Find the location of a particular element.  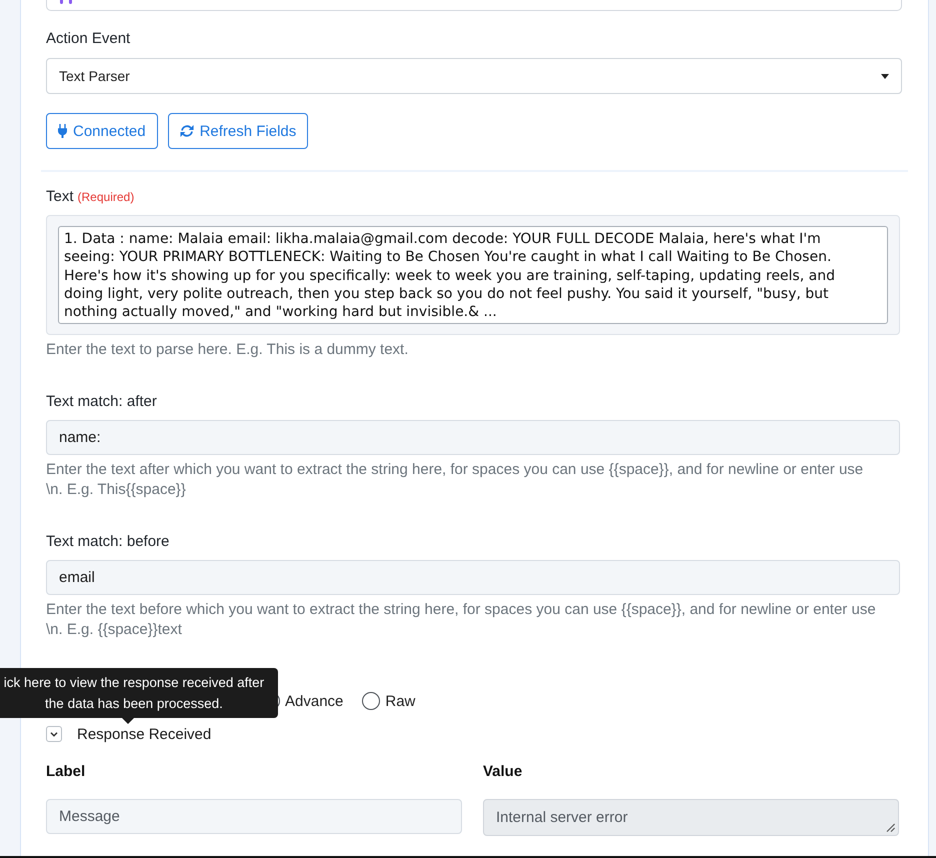

expand-toggle is located at coordinates (54, 734).